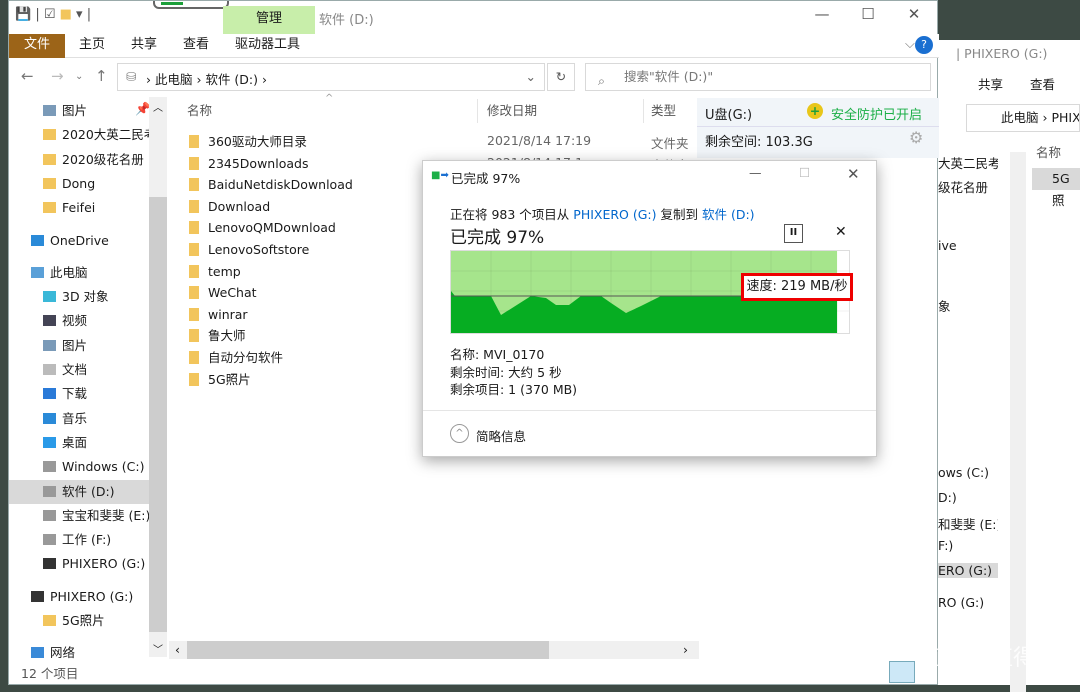  I want to click on sidebar-item: 软件 (D:), so click(79, 491).